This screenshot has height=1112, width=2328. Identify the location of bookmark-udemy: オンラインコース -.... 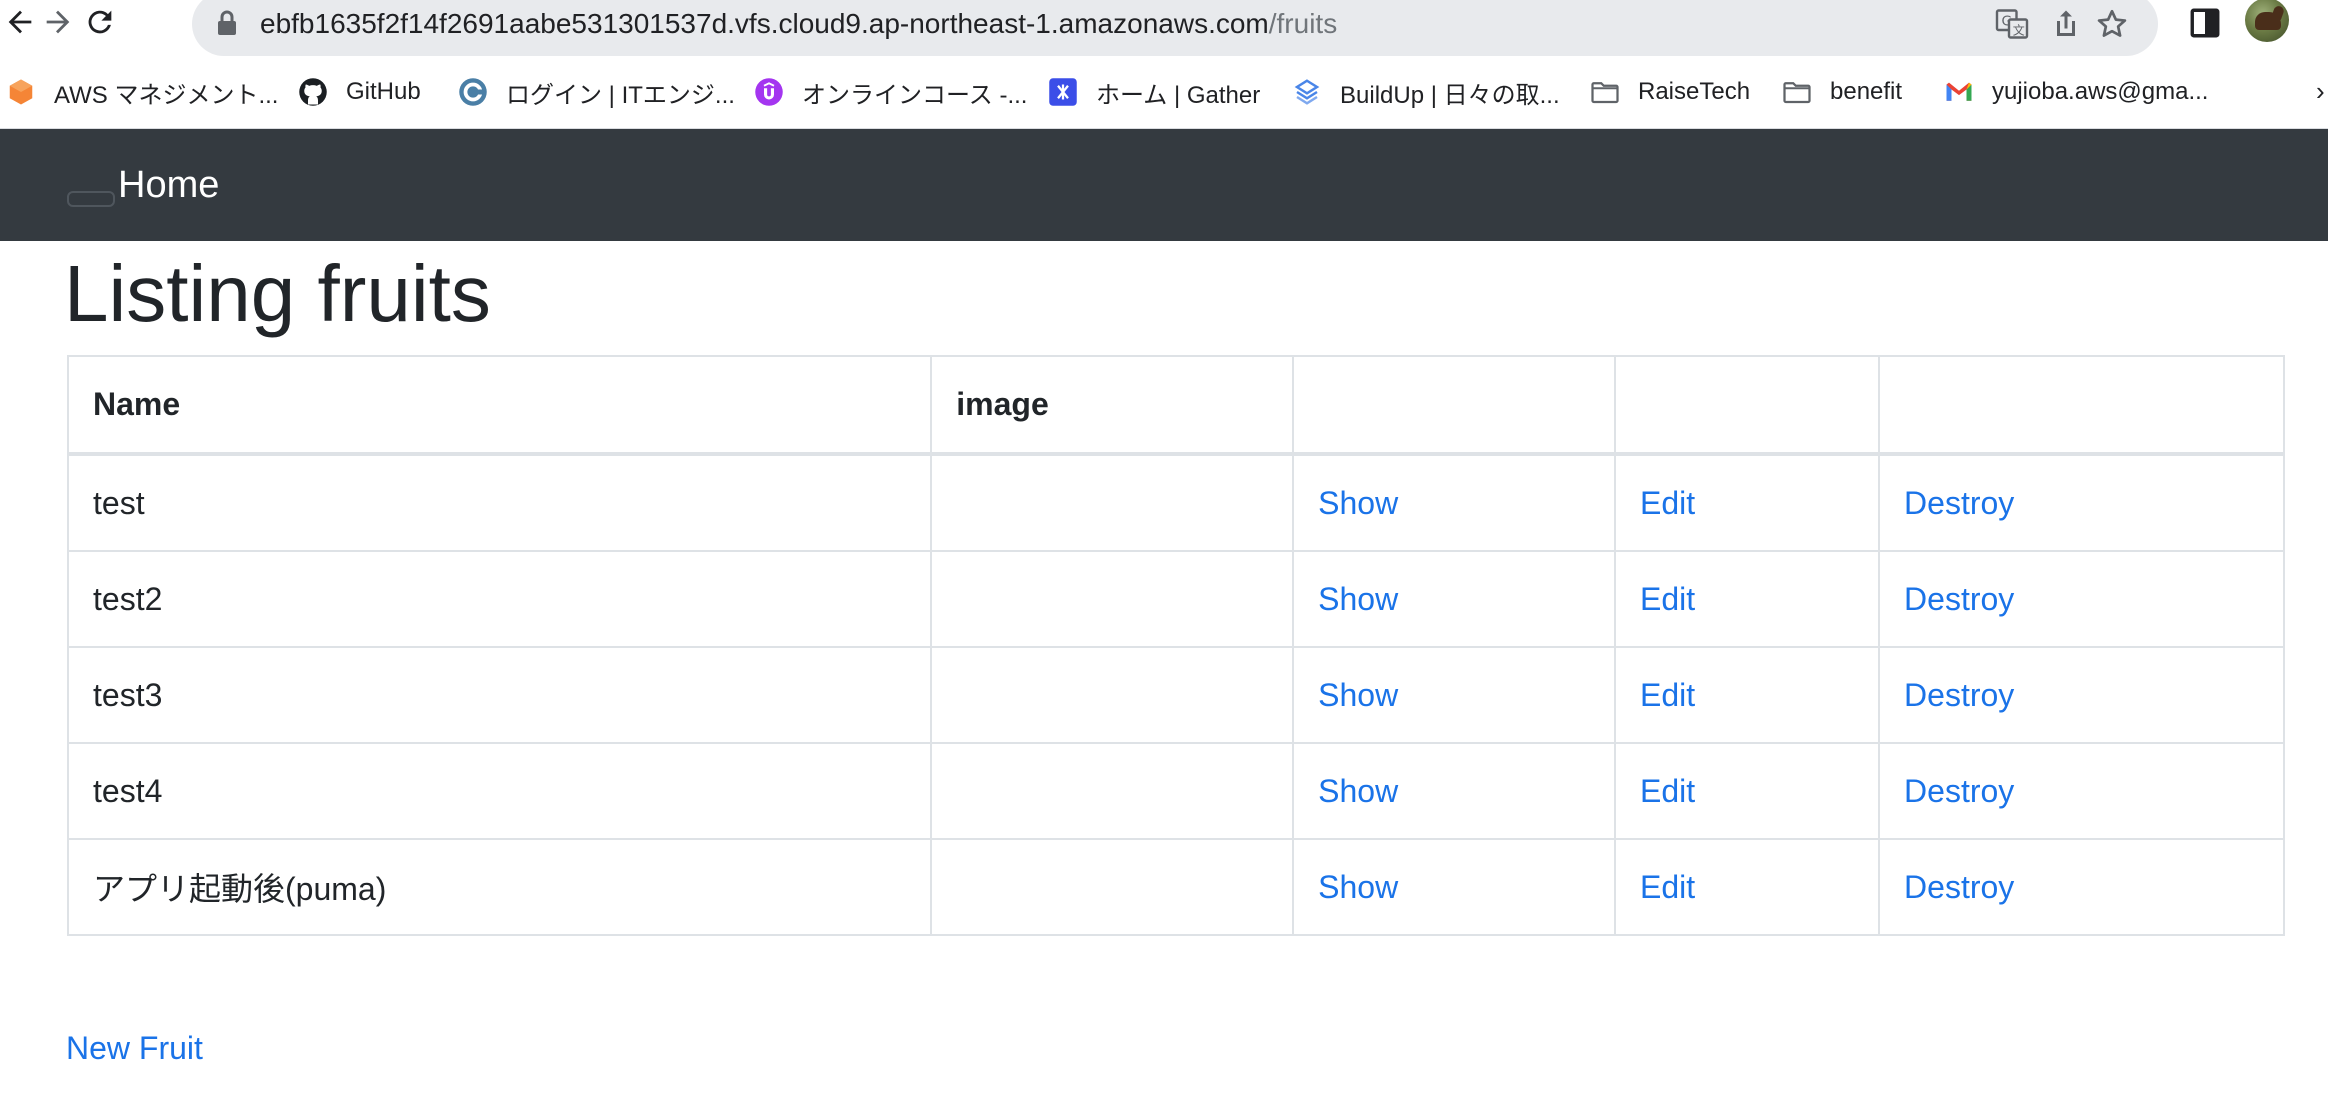
(890, 92).